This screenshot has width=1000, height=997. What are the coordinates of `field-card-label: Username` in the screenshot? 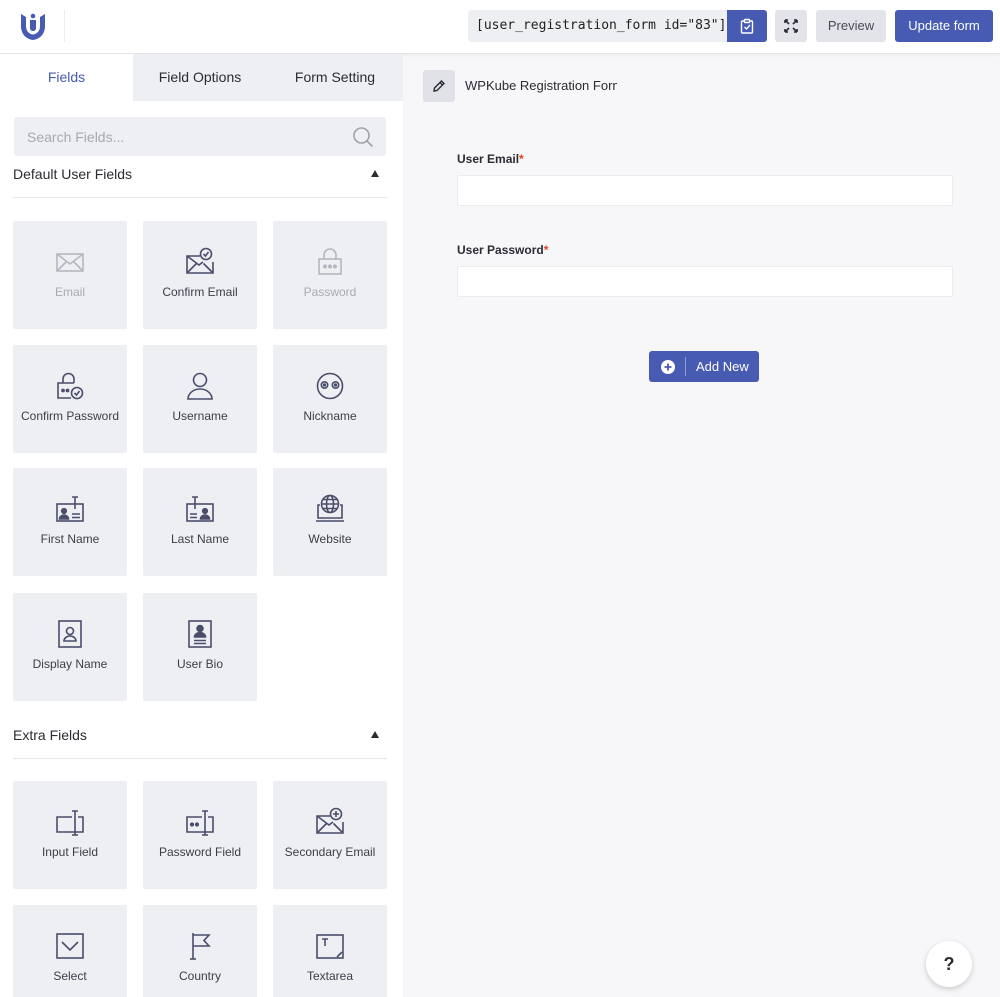 It's located at (200, 416).